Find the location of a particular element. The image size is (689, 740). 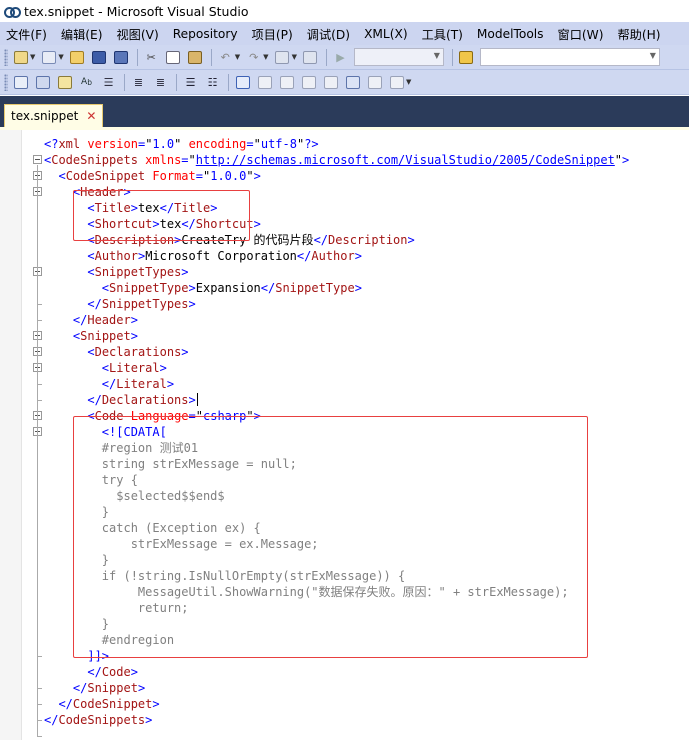

clear-bookmarks-icon is located at coordinates (352, 82).